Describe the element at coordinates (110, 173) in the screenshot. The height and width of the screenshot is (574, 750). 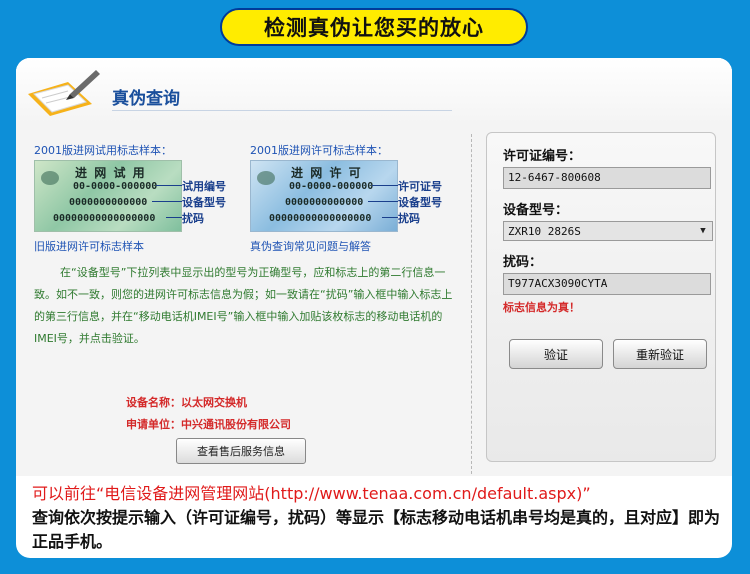
I see `card-title: 进 网 试 用` at that location.